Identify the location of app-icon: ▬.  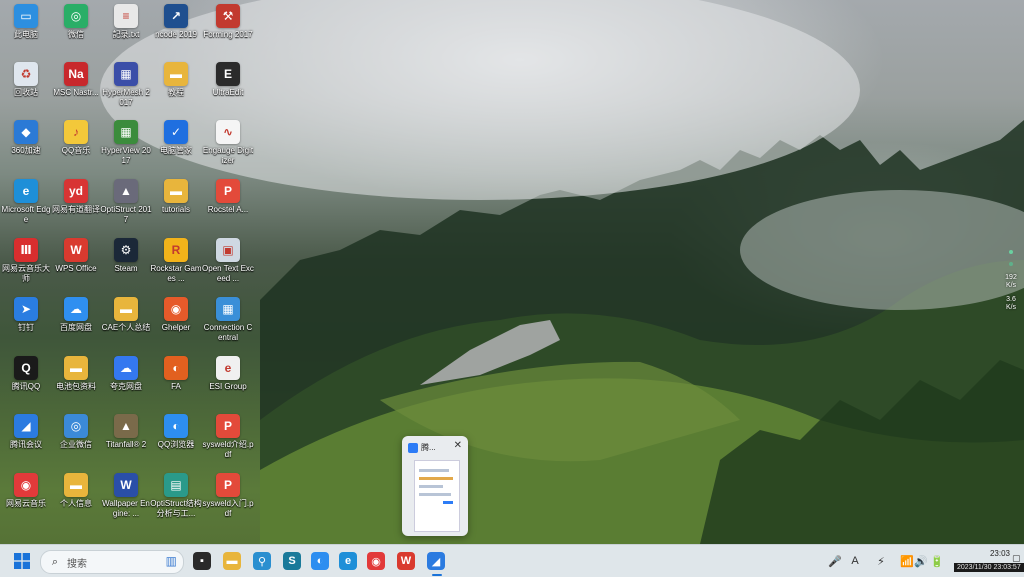
(176, 191).